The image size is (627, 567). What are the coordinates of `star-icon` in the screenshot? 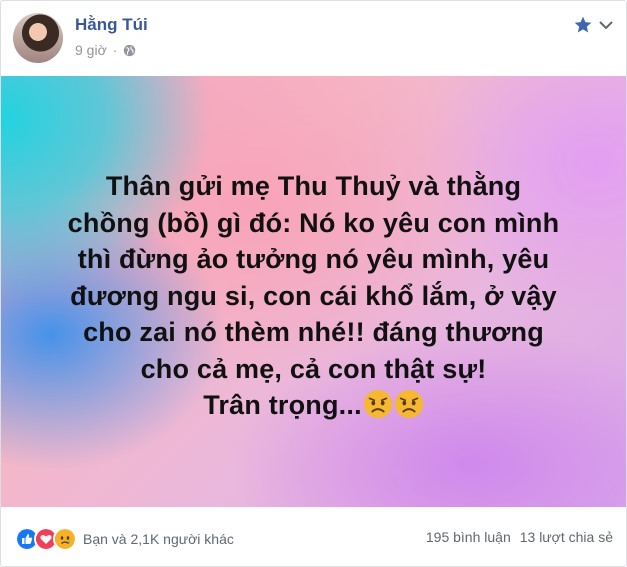 It's located at (583, 25).